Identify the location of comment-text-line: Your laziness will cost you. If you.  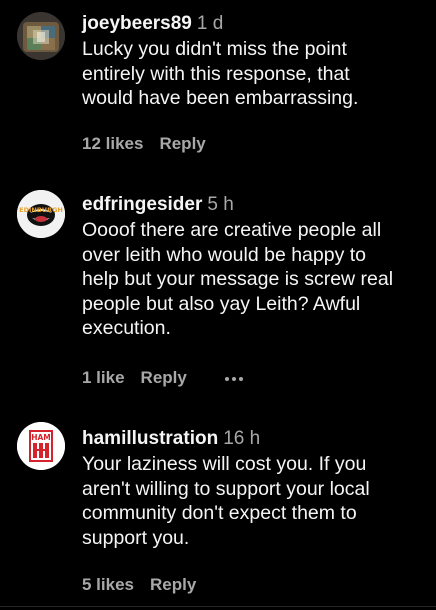
(224, 464).